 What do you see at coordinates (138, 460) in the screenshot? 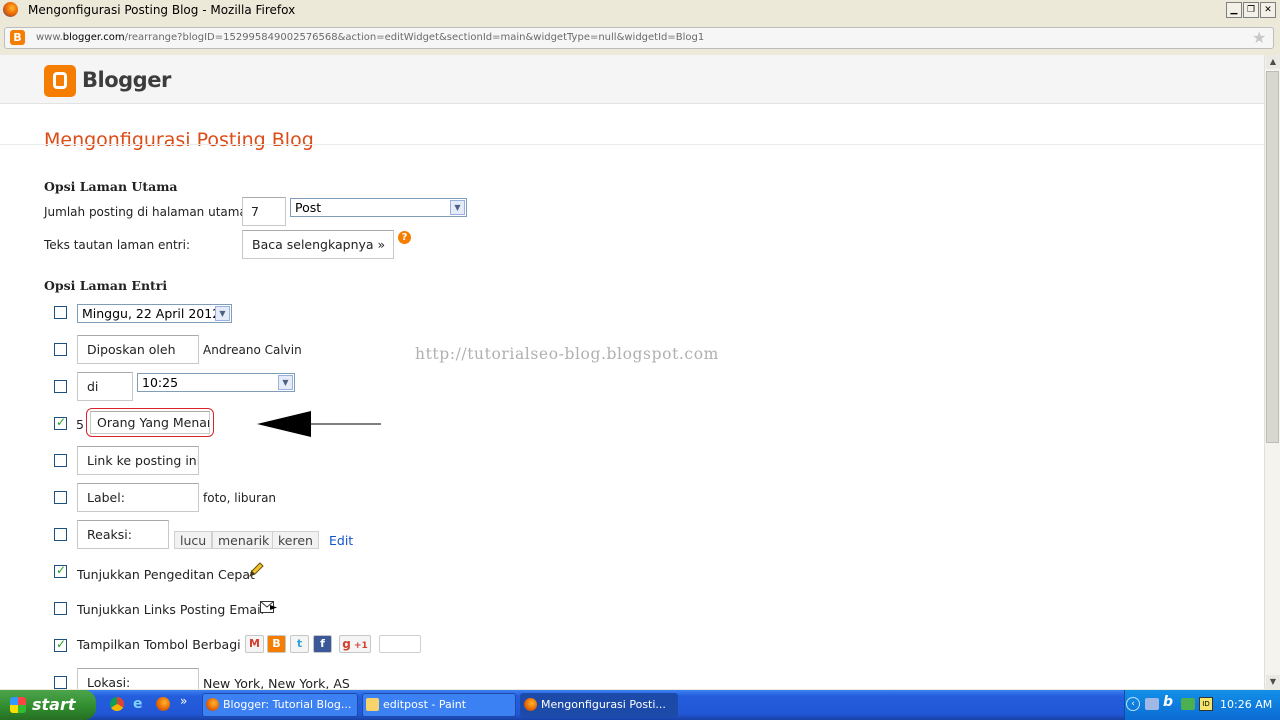
I see `post-link-input: Link ke posting ini` at bounding box center [138, 460].